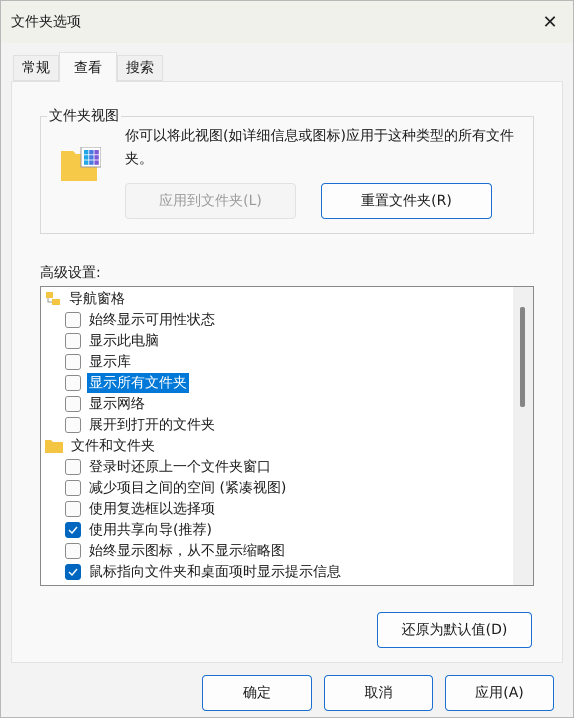  I want to click on folder-grid-icon, so click(81, 164).